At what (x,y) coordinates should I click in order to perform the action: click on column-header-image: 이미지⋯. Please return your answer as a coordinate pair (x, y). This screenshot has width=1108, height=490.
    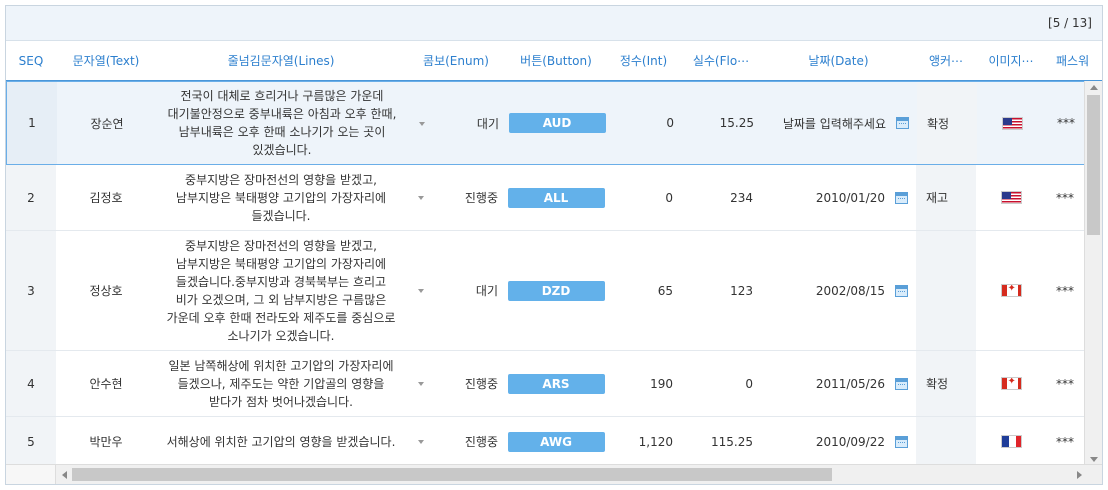
    Looking at the image, I should click on (1011, 61).